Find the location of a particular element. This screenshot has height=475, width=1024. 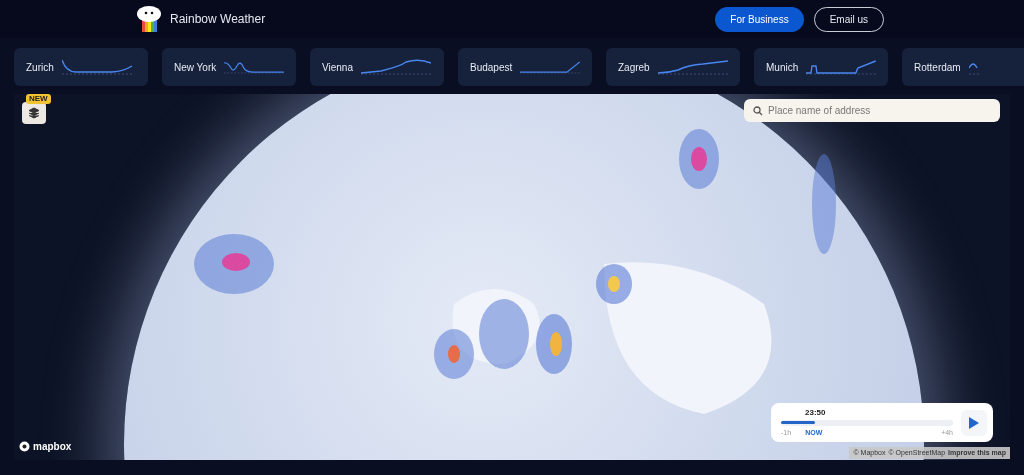

city-name: Zurich is located at coordinates (40, 67).